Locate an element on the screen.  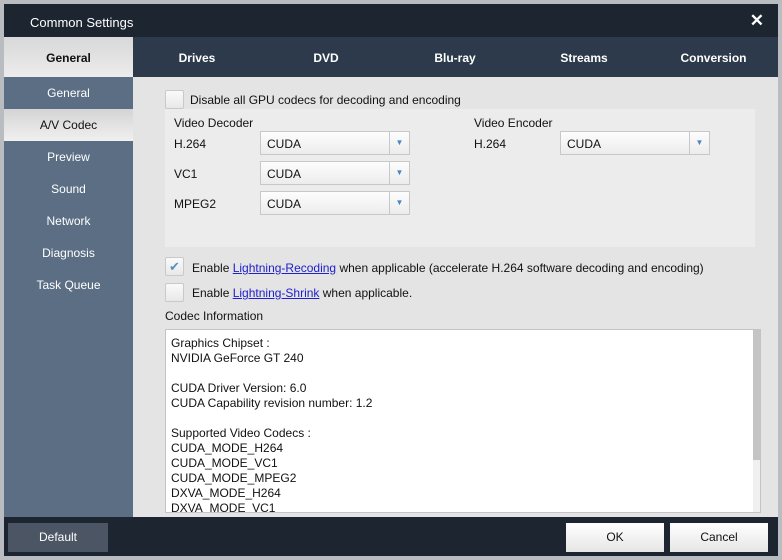
codec-info-line: CUDA_MODE_H264 is located at coordinates (227, 448).